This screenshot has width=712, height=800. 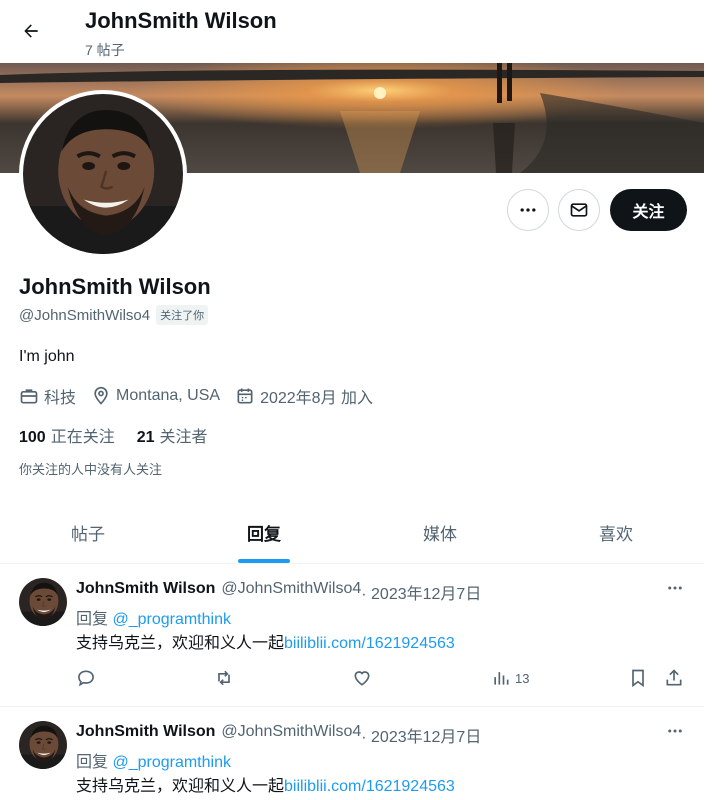 What do you see at coordinates (32, 437) in the screenshot?
I see `following-count: 100` at bounding box center [32, 437].